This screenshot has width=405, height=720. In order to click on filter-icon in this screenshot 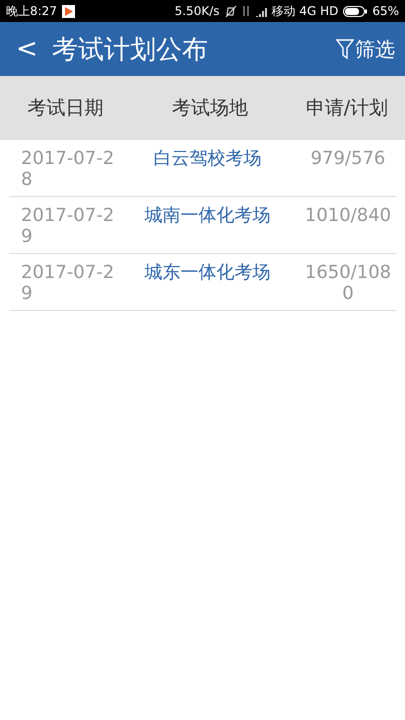, I will do `click(345, 49)`.